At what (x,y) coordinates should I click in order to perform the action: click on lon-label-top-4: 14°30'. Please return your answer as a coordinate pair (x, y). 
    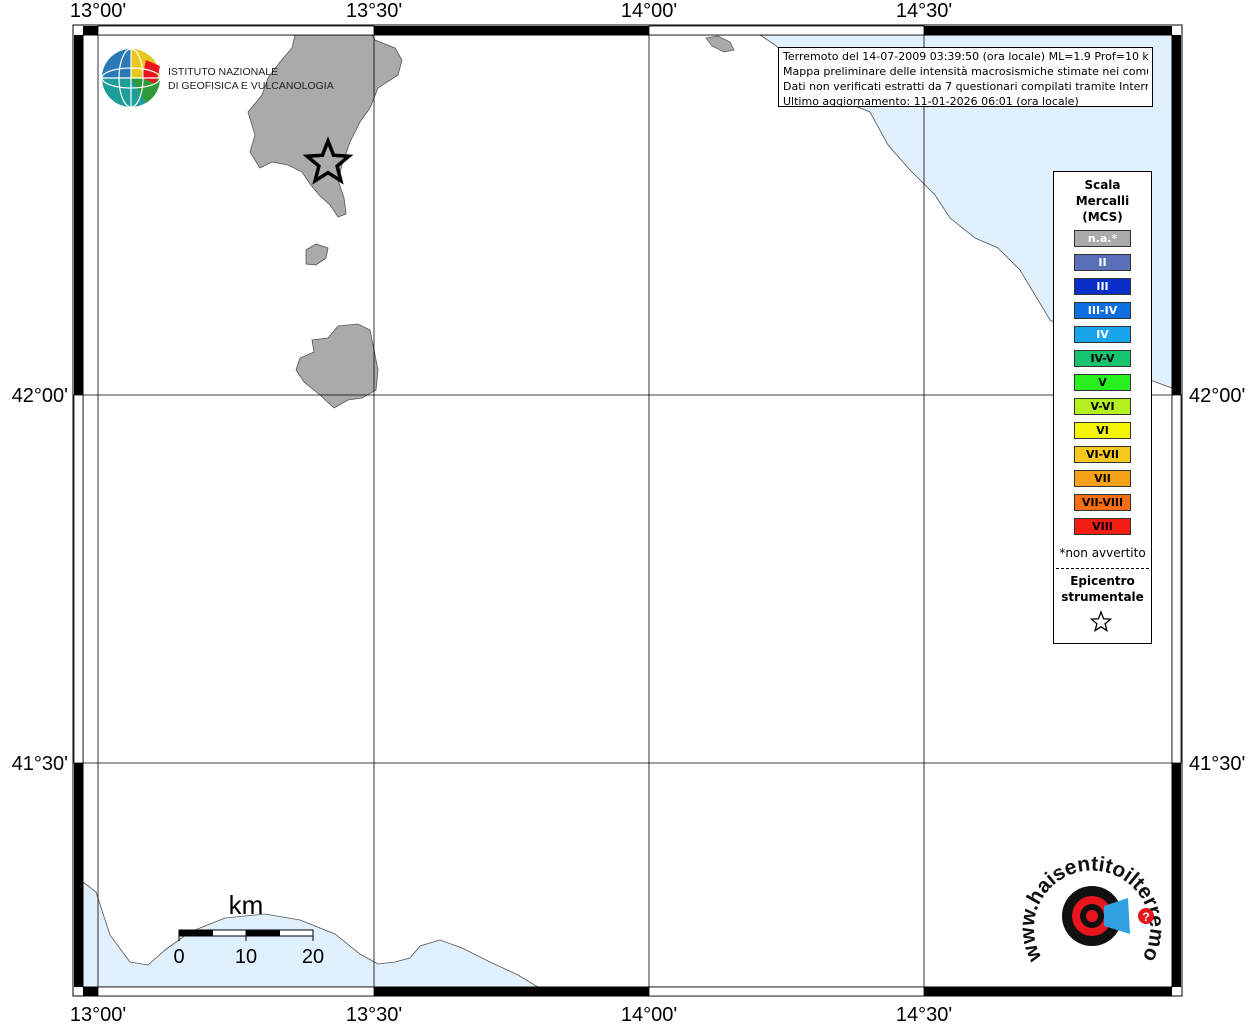
    Looking at the image, I should click on (924, 11).